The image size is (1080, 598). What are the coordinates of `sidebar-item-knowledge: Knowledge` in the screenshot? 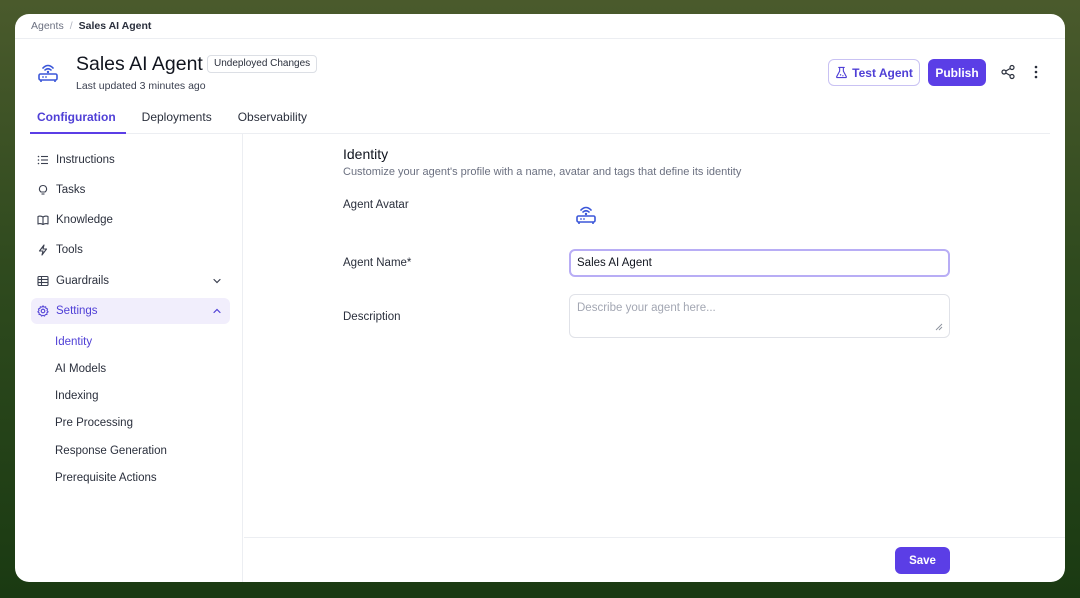 It's located at (130, 220).